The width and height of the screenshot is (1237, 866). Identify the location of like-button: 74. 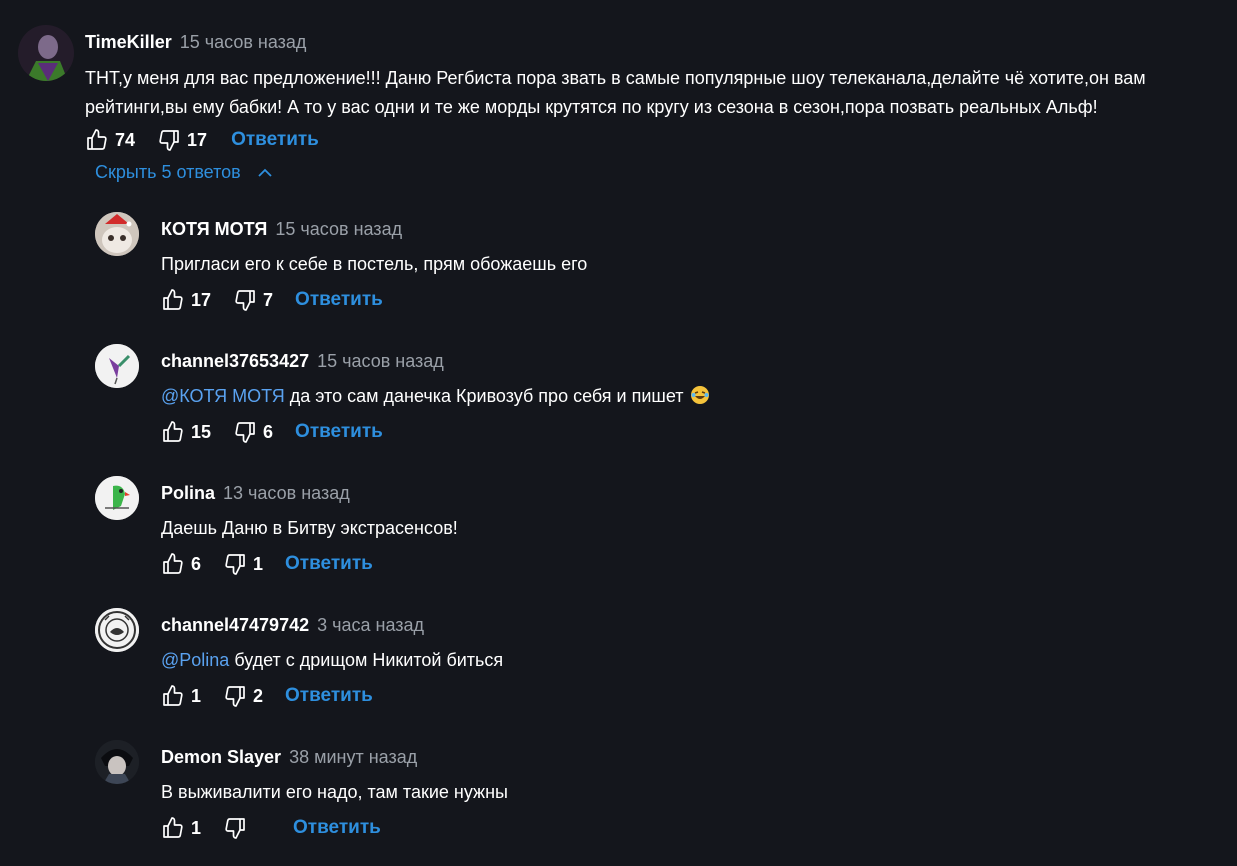
(110, 140).